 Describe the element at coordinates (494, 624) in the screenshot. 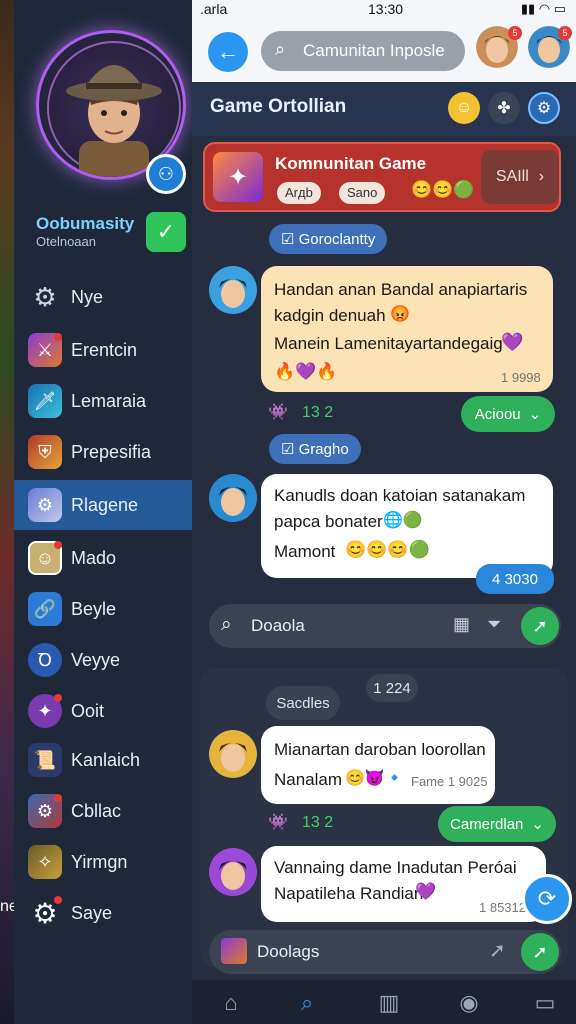

I see `filter-icon: ⏷` at that location.